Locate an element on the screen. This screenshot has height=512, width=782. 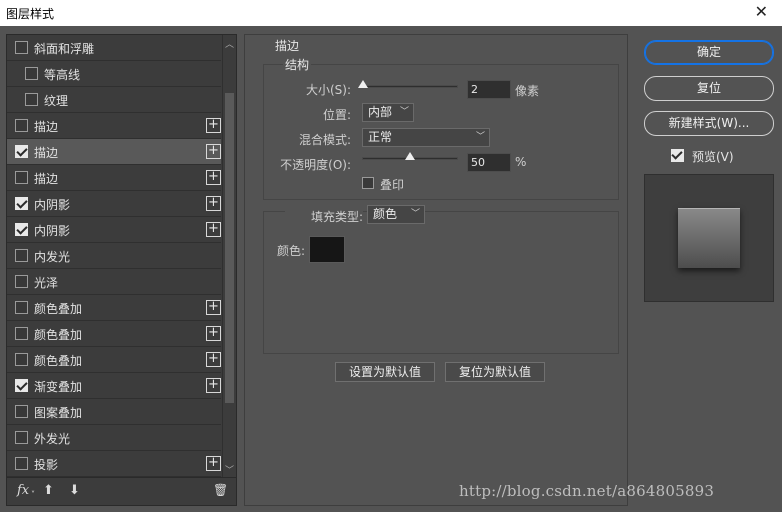
reset-default-button: 复位为默认值 is located at coordinates (495, 372).